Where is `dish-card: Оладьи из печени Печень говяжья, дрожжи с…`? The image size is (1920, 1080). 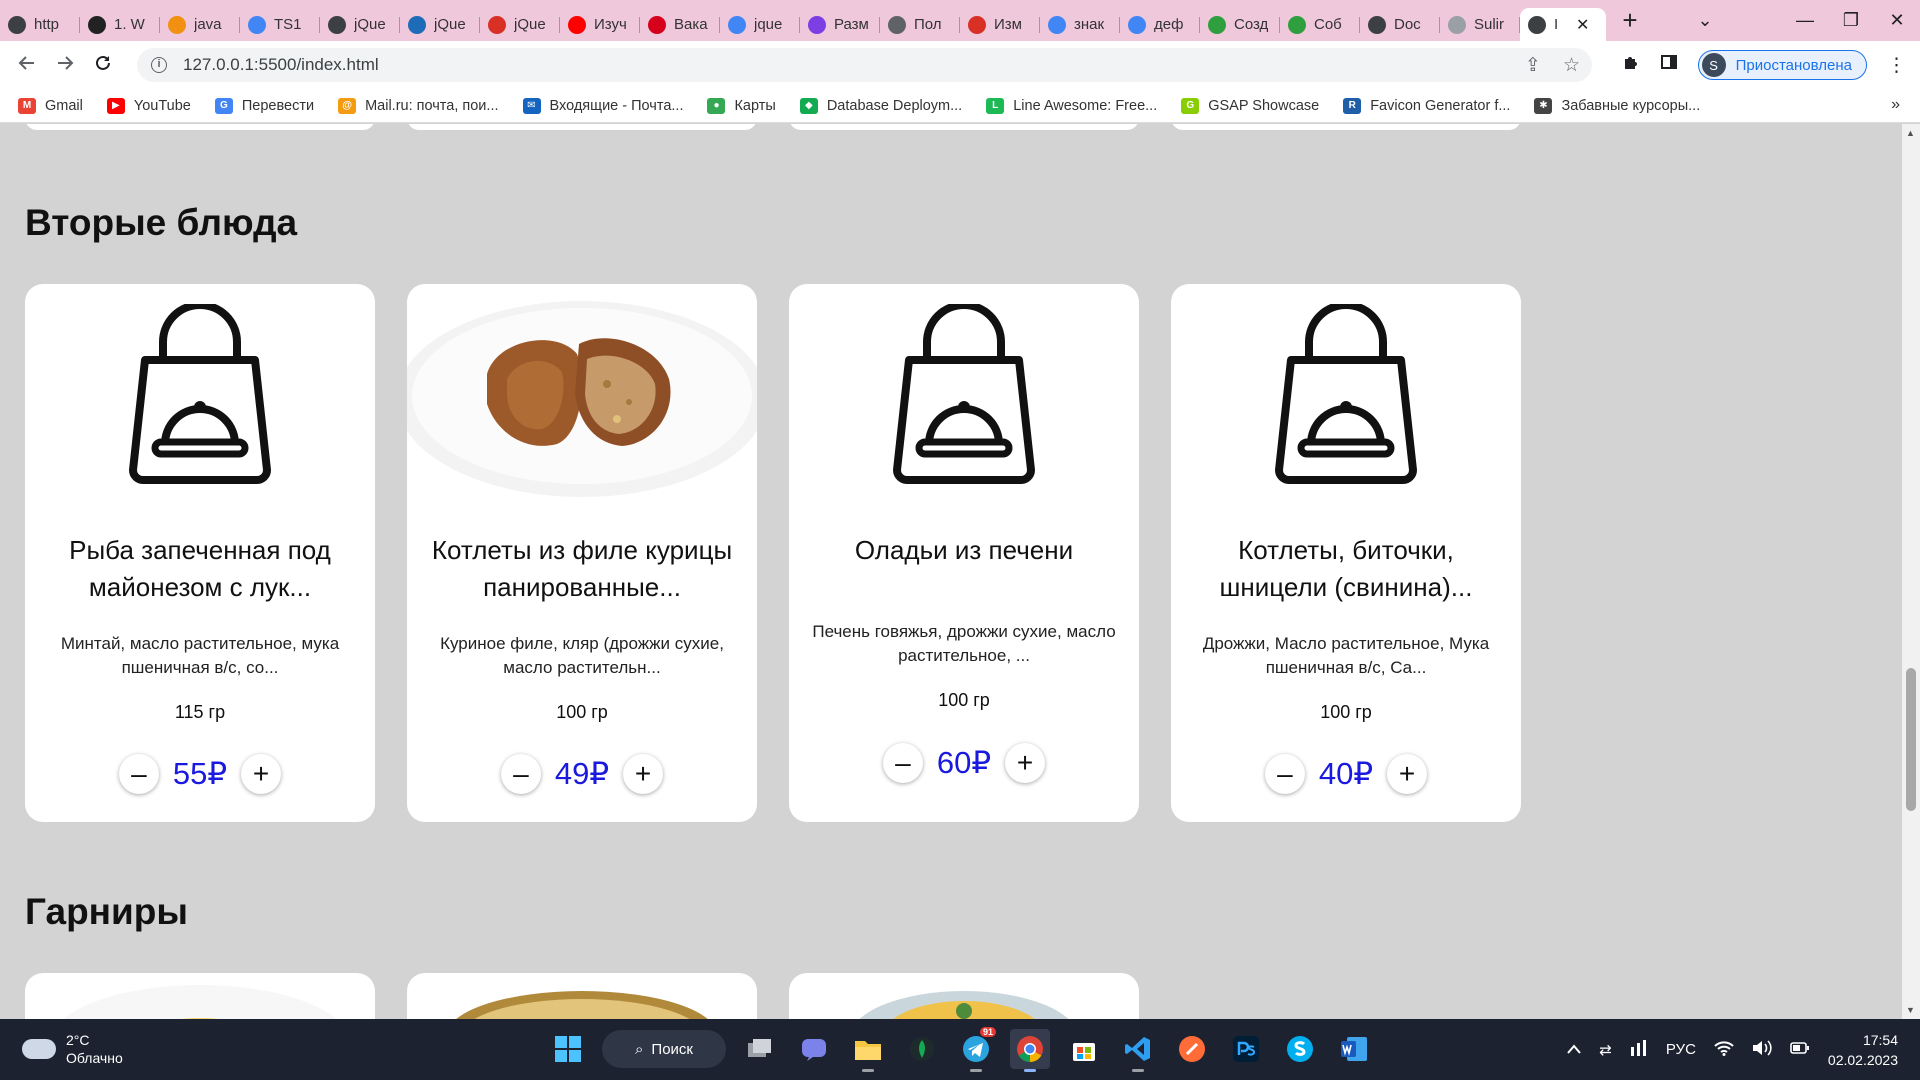
dish-card: Оладьи из печени Печень говяжья, дрожжи с… is located at coordinates (964, 553).